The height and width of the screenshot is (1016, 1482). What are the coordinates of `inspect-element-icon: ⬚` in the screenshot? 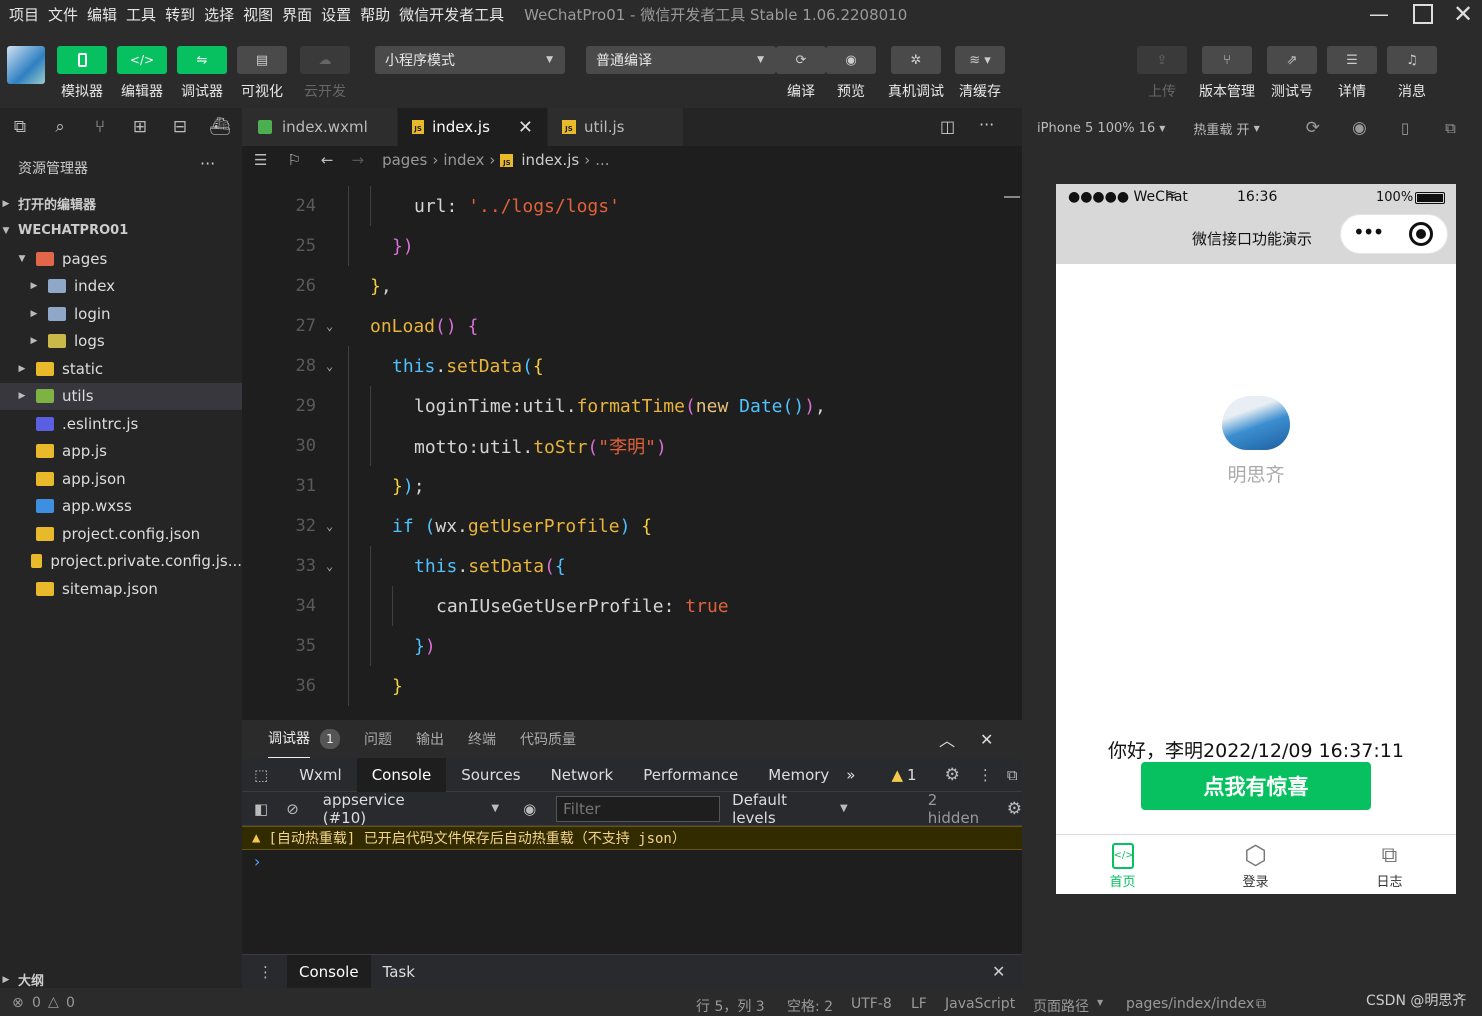 It's located at (261, 775).